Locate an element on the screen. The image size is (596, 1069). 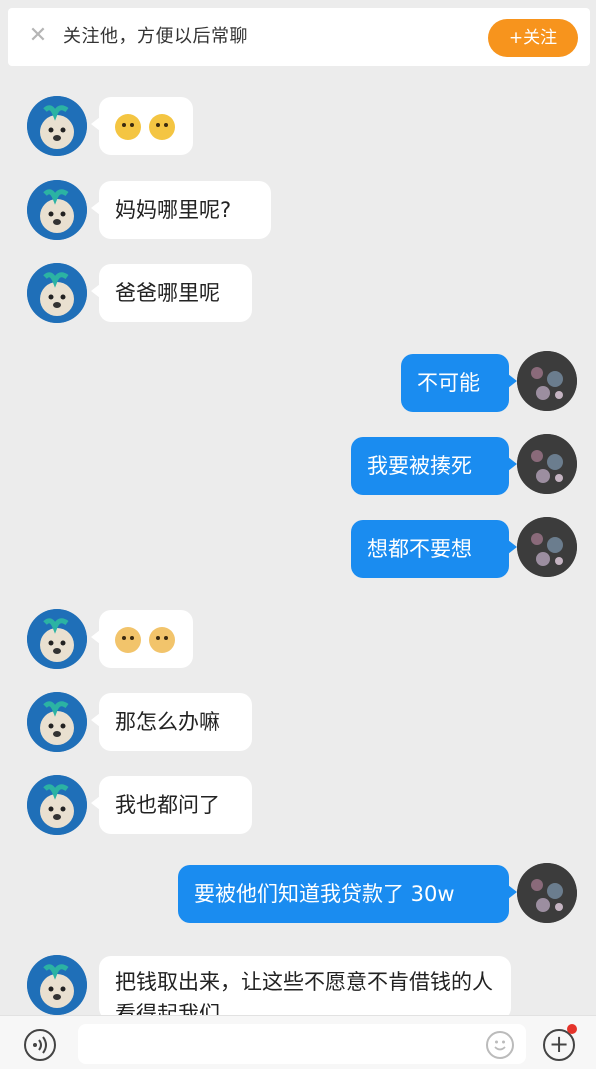
message-bubble: 我要被揍死 is located at coordinates (434, 466).